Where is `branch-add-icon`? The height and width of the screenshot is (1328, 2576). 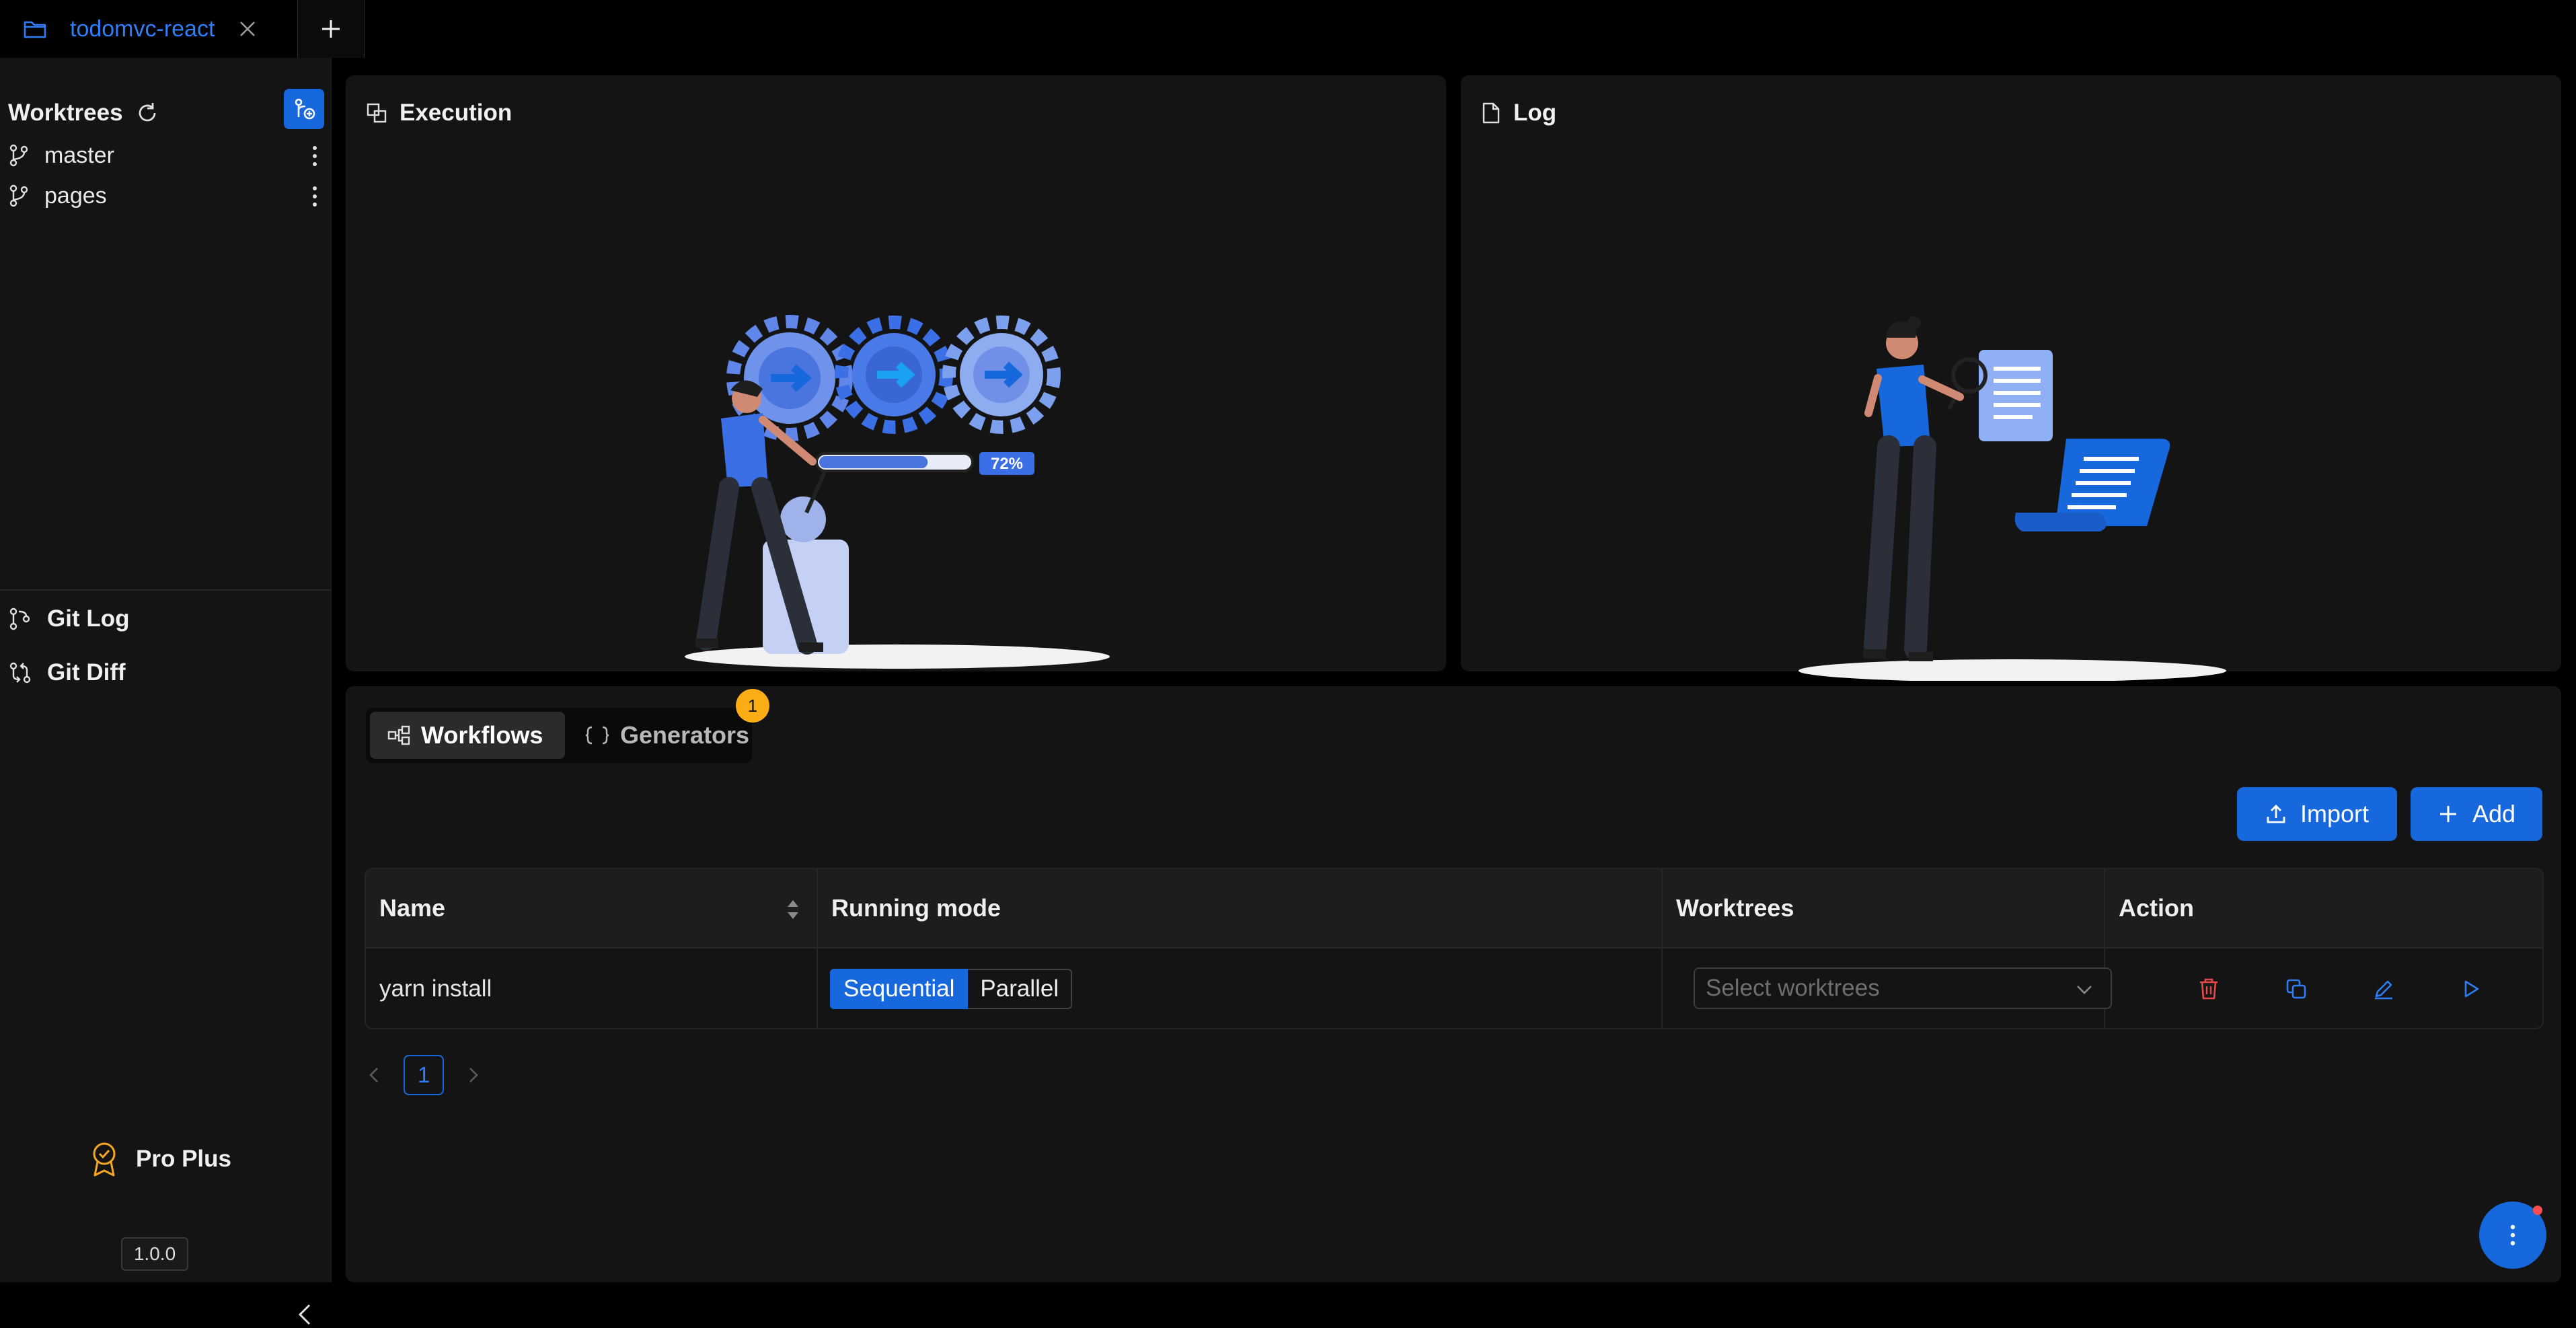 branch-add-icon is located at coordinates (304, 109).